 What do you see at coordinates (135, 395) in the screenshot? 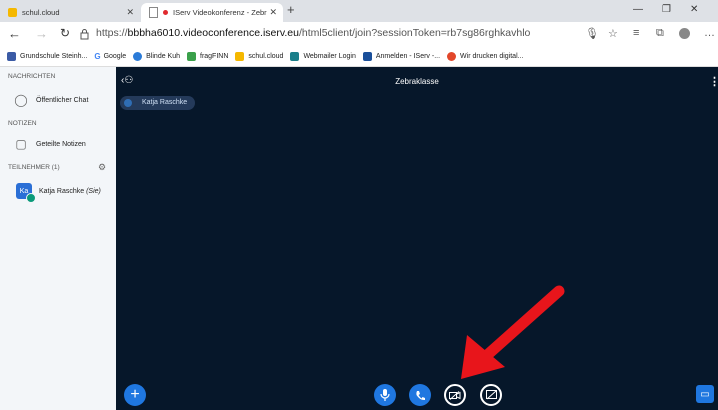
I see `actions-plus-button: +` at bounding box center [135, 395].